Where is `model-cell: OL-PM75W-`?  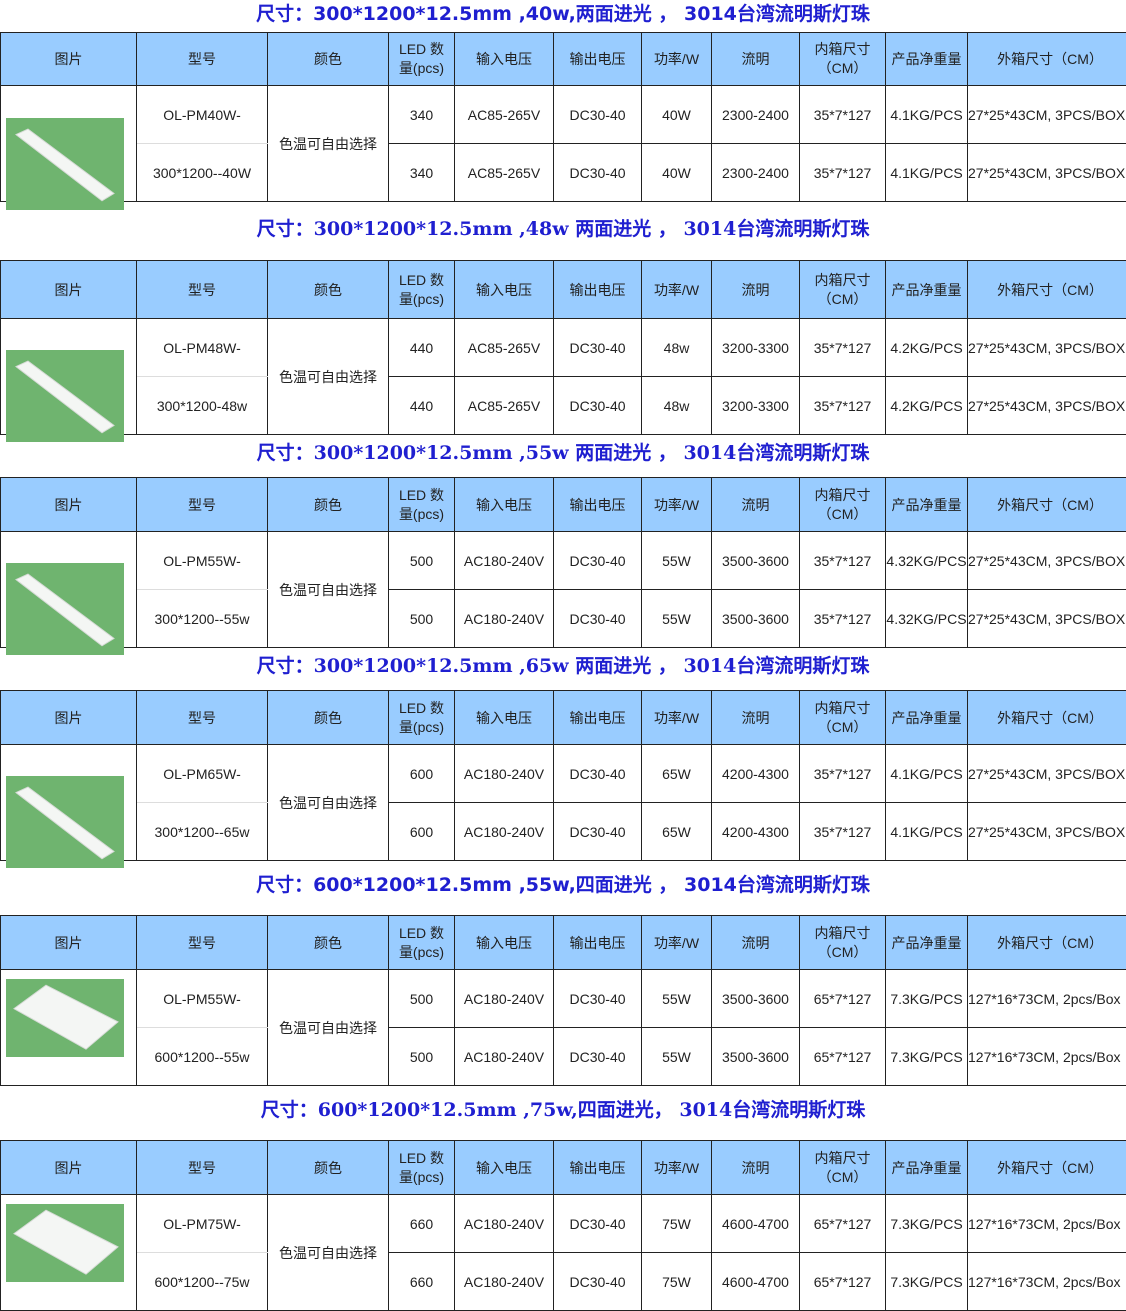
model-cell: OL-PM75W- is located at coordinates (202, 1224).